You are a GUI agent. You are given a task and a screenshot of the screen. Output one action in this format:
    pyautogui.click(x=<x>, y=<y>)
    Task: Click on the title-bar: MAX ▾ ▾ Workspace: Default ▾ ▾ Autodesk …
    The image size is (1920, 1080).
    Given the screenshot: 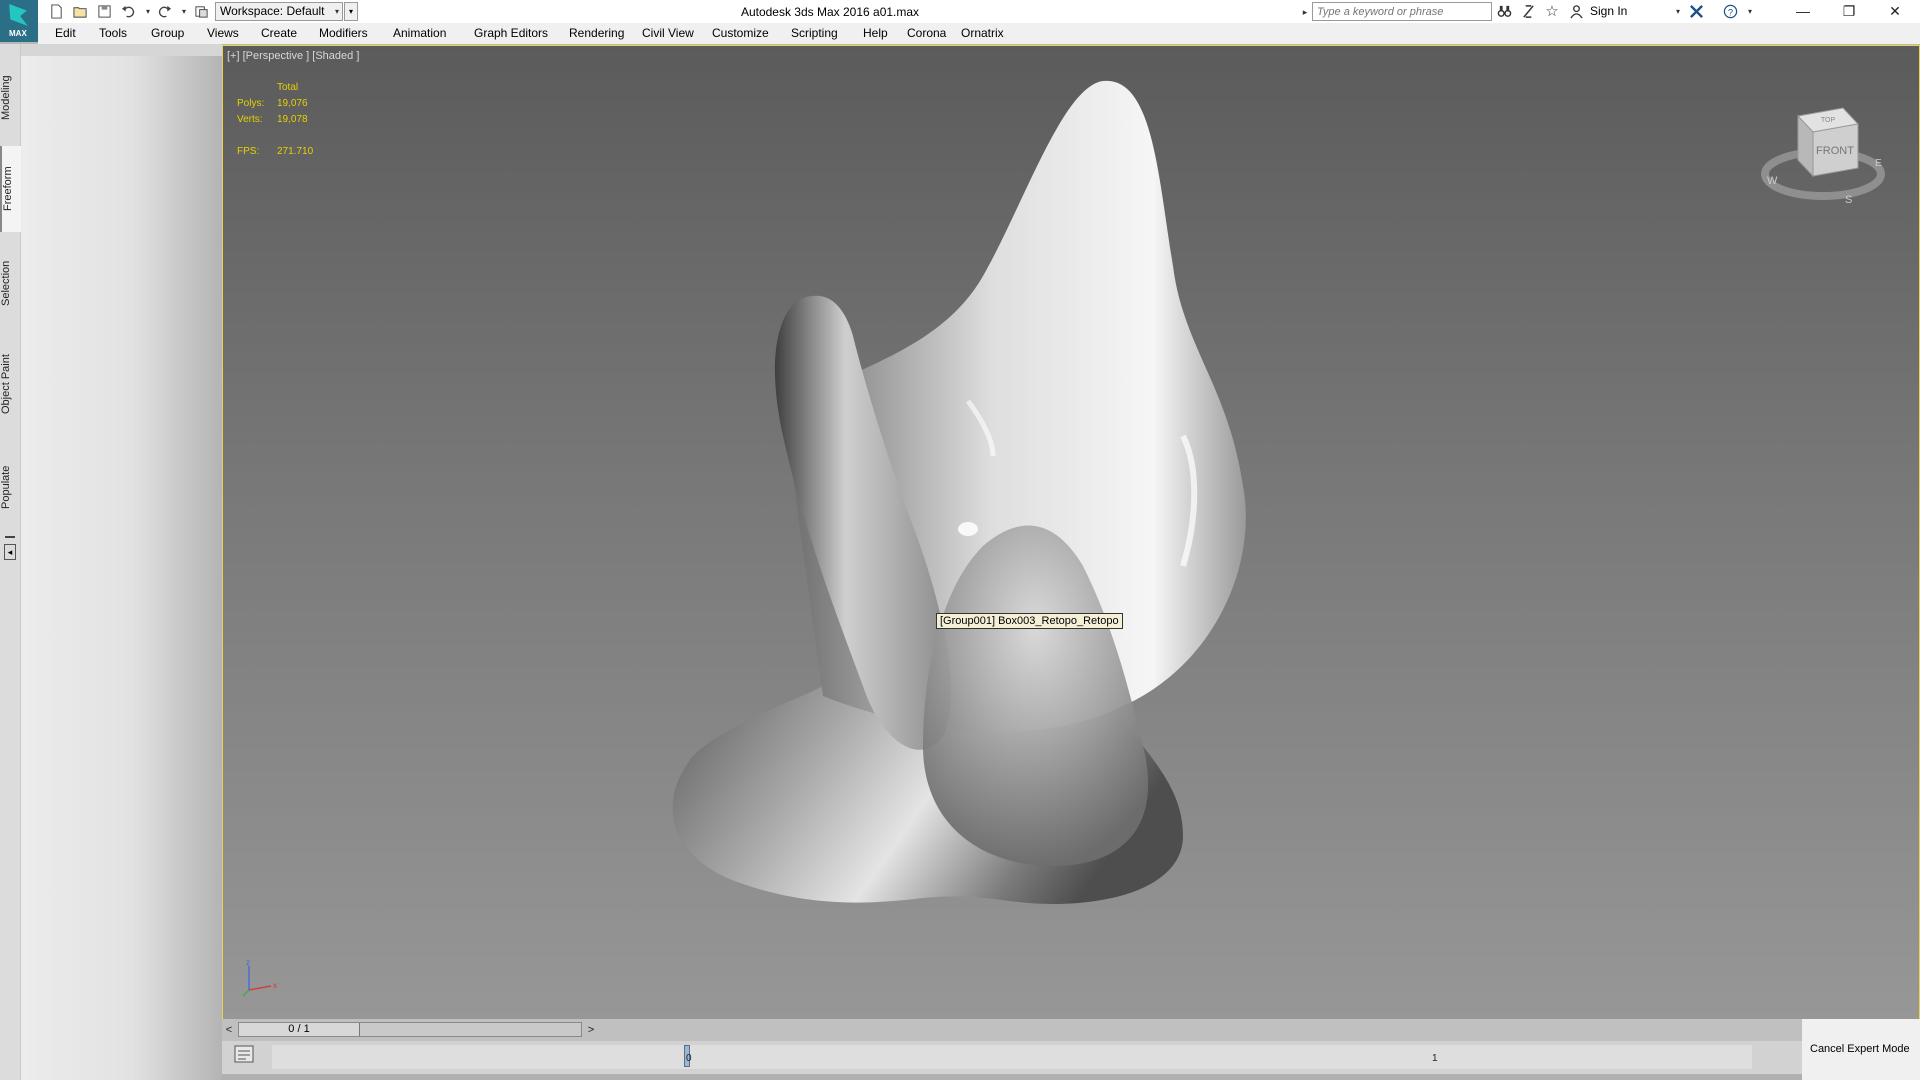 What is the action you would take?
    pyautogui.click(x=960, y=21)
    